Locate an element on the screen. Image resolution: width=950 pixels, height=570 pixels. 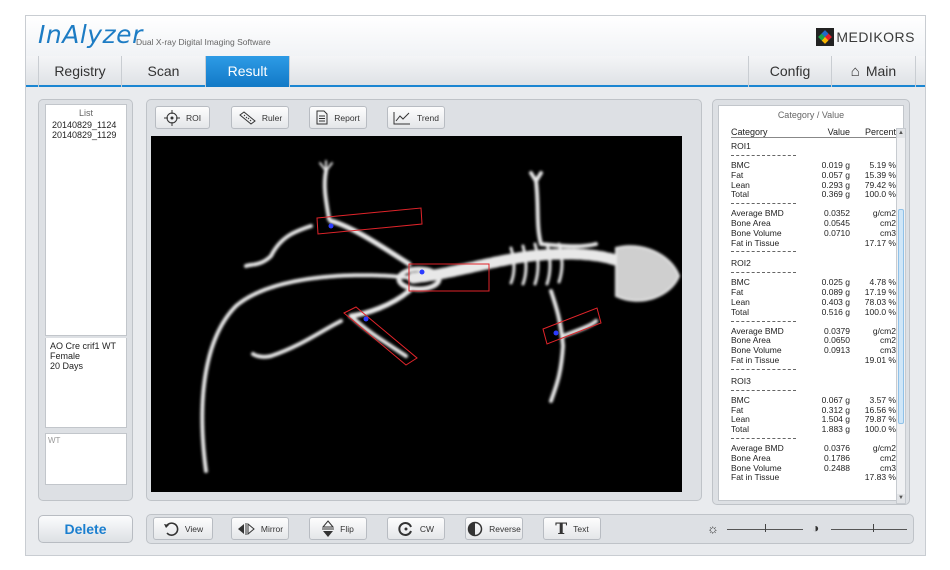
report-button: Report is located at coordinates (338, 117).